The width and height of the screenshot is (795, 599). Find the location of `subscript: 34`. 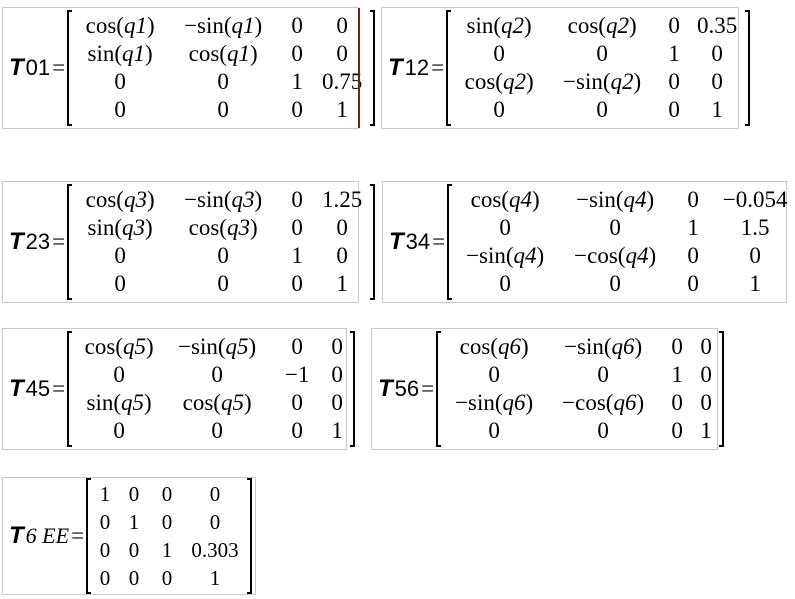

subscript: 34 is located at coordinates (418, 241).